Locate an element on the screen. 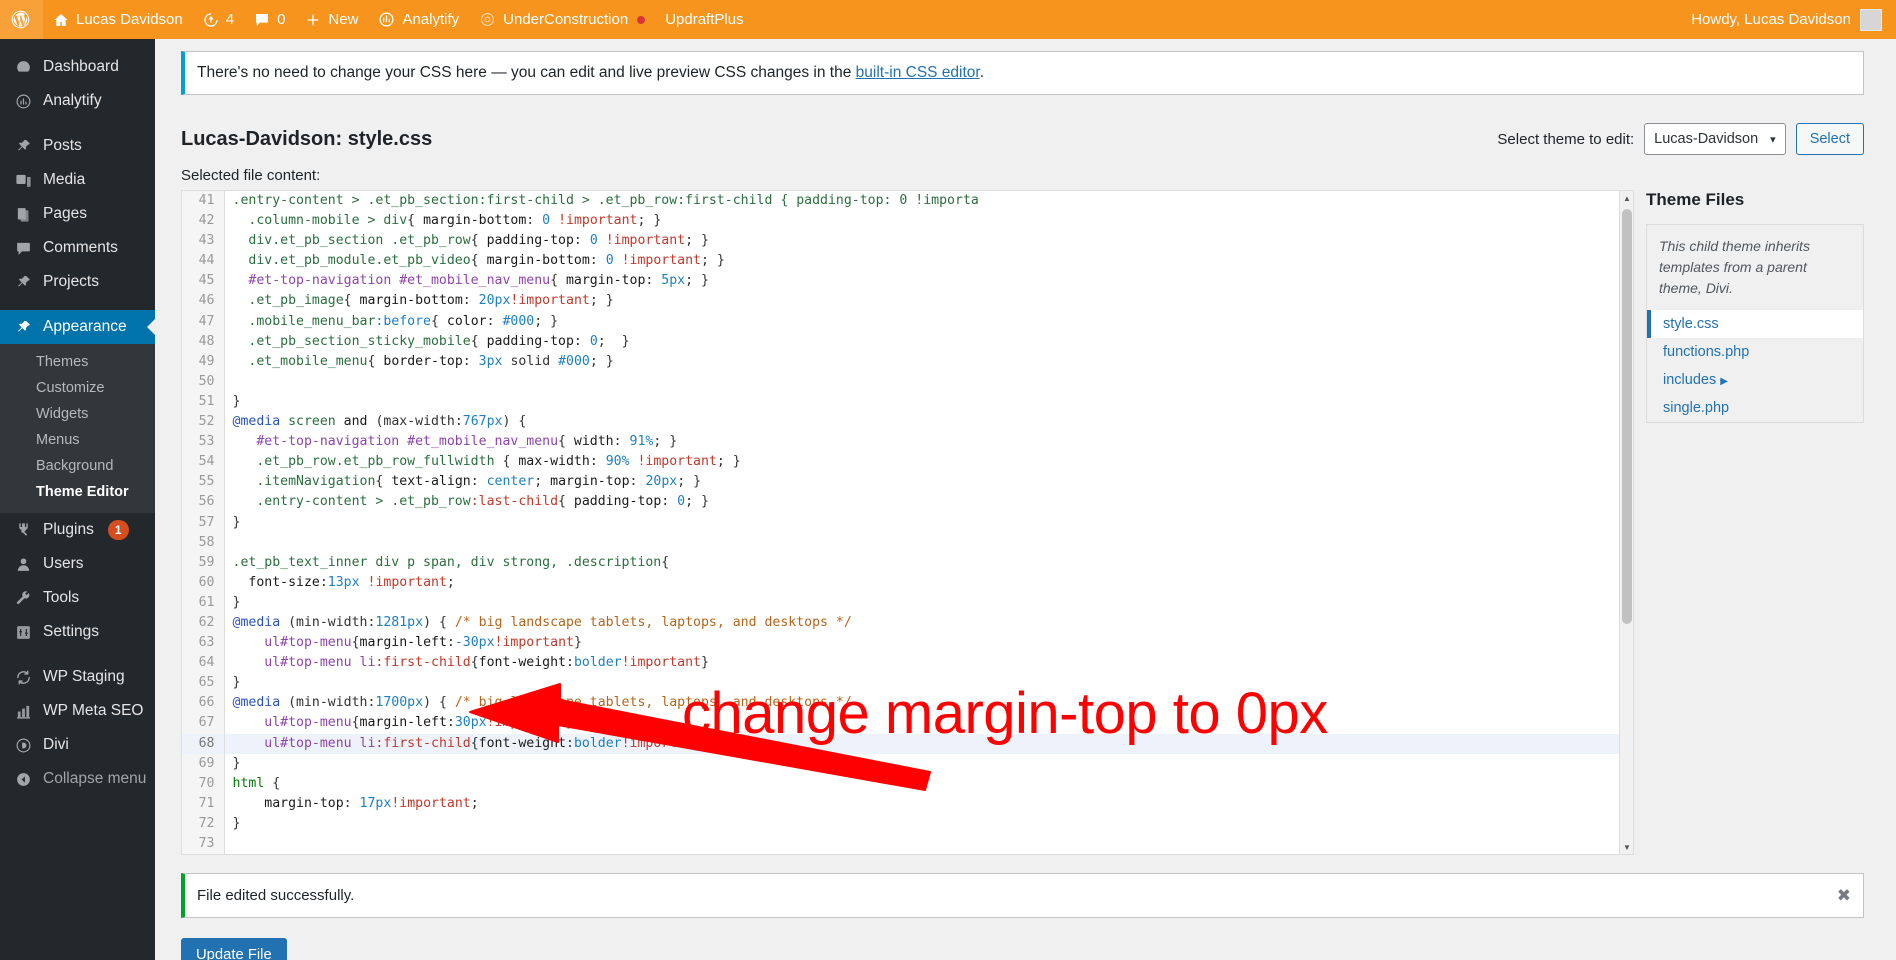 Image resolution: width=1896 pixels, height=960 pixels. code-line: 58 is located at coordinates (900, 542).